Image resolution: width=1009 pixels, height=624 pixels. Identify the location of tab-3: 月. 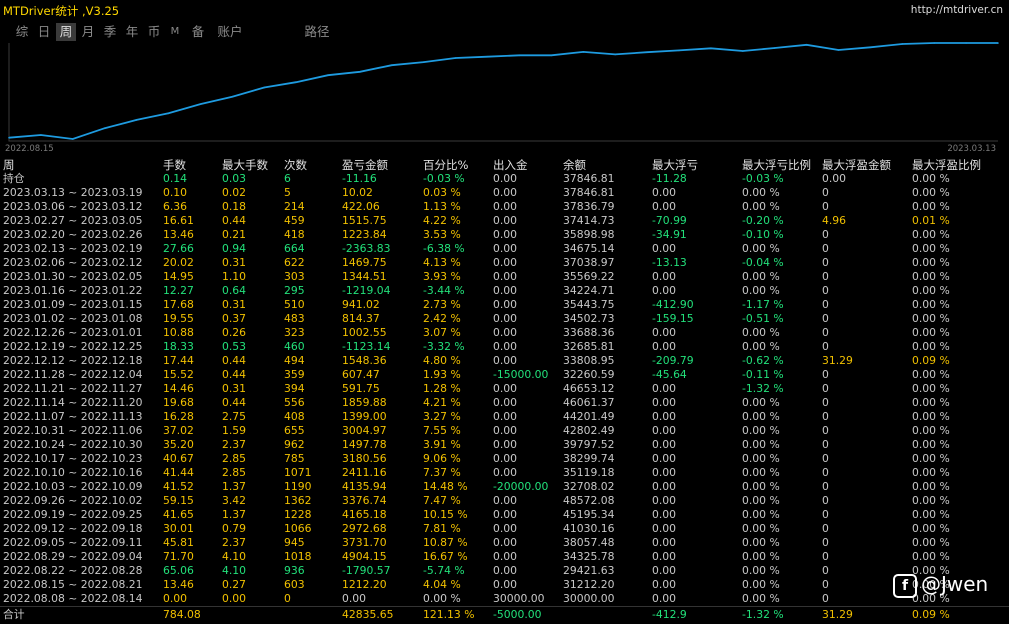
(88, 32).